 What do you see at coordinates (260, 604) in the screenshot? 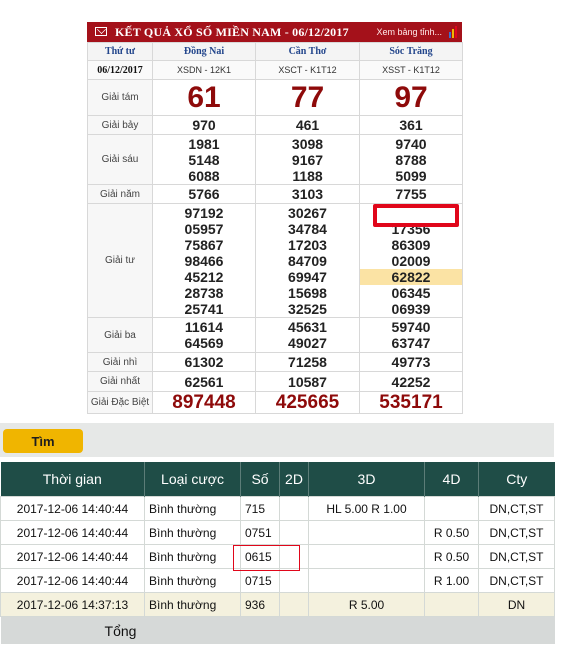
I see `cell-number: 936` at bounding box center [260, 604].